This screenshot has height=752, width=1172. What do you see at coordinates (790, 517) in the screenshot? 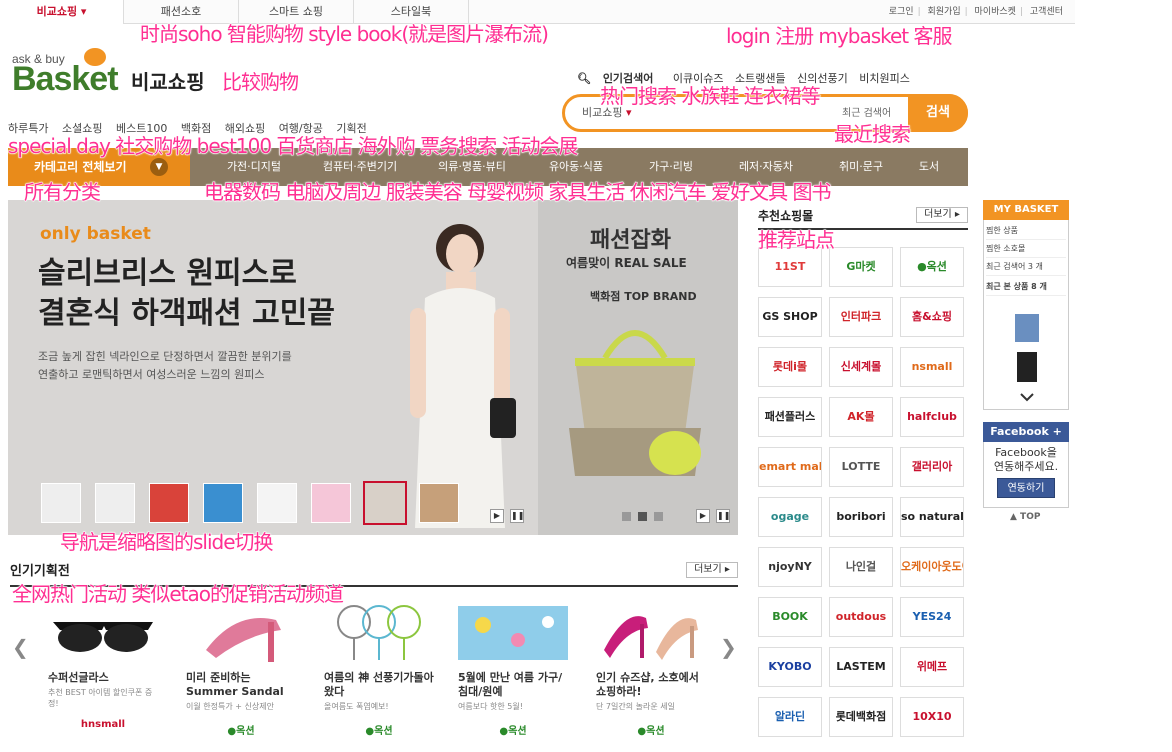
I see `mall-logo: ogage` at bounding box center [790, 517].